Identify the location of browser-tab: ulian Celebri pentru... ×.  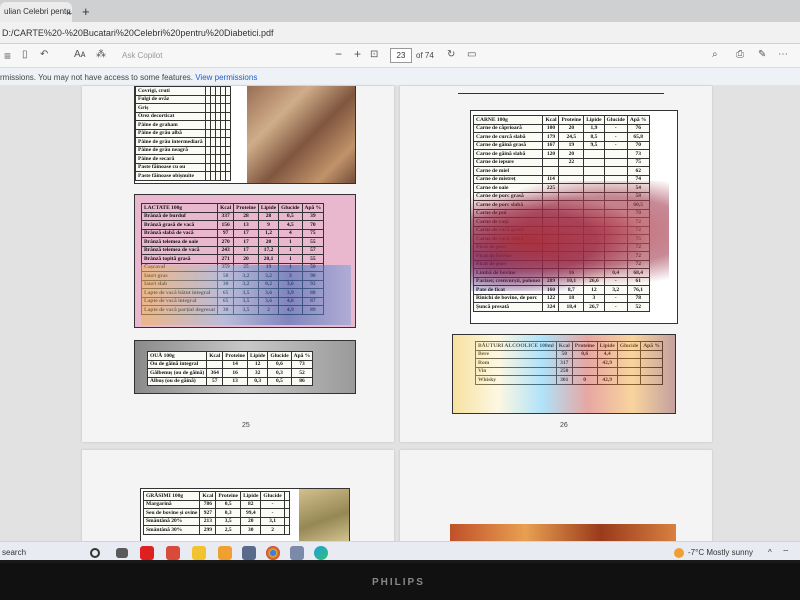
(36, 12).